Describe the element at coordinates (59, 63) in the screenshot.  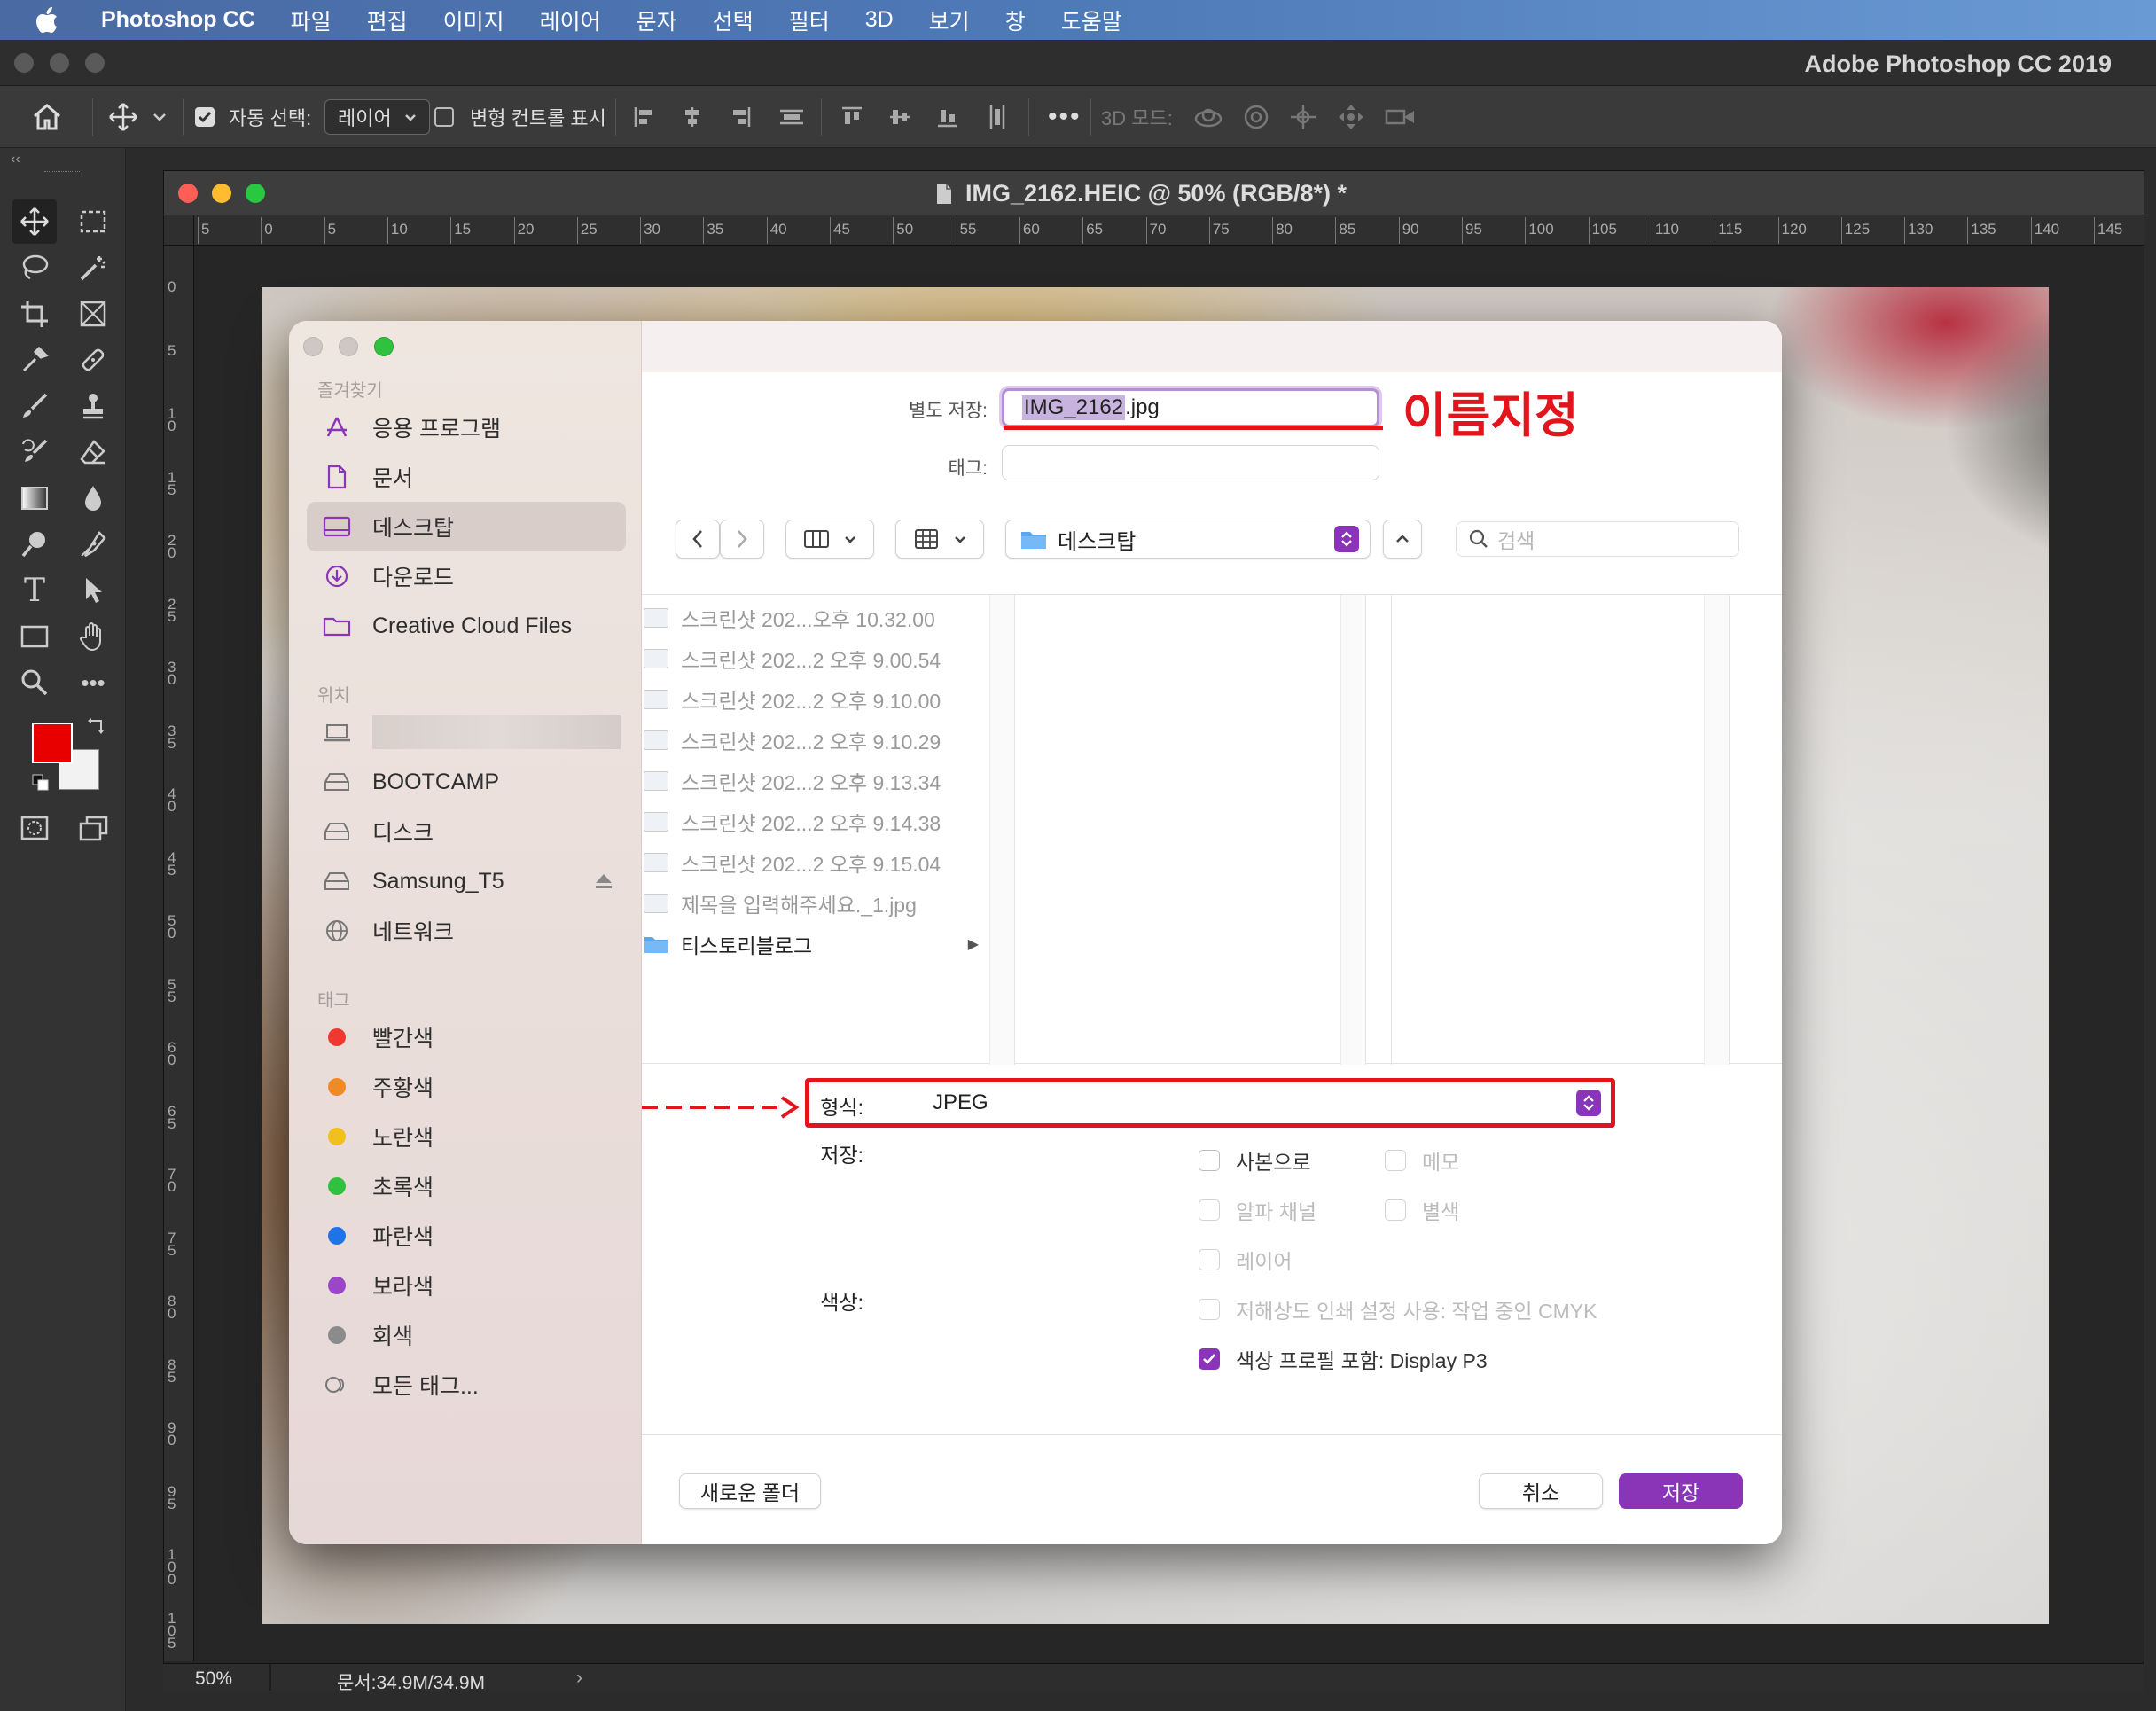
I see `minimize-window-button` at that location.